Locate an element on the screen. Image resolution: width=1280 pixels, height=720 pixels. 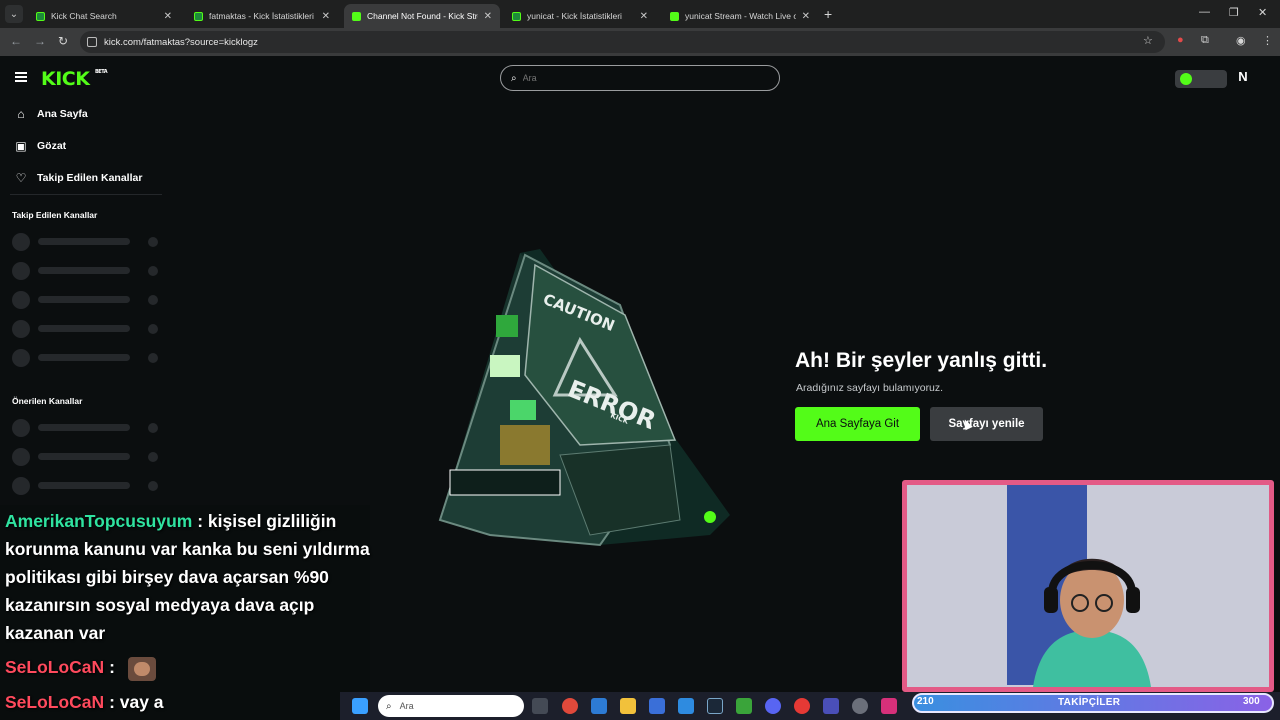
tab-title: yunicat - Kick İstatistikleri is located at coordinates (574, 16).